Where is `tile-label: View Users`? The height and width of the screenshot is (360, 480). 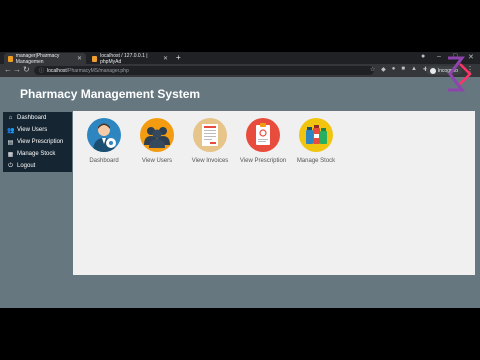
tile-label: View Users is located at coordinates (157, 161).